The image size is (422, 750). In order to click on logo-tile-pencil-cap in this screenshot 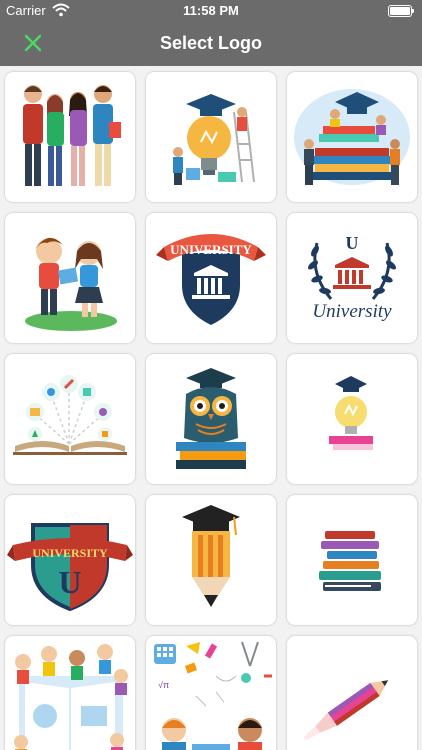, I will do `click(211, 560)`.